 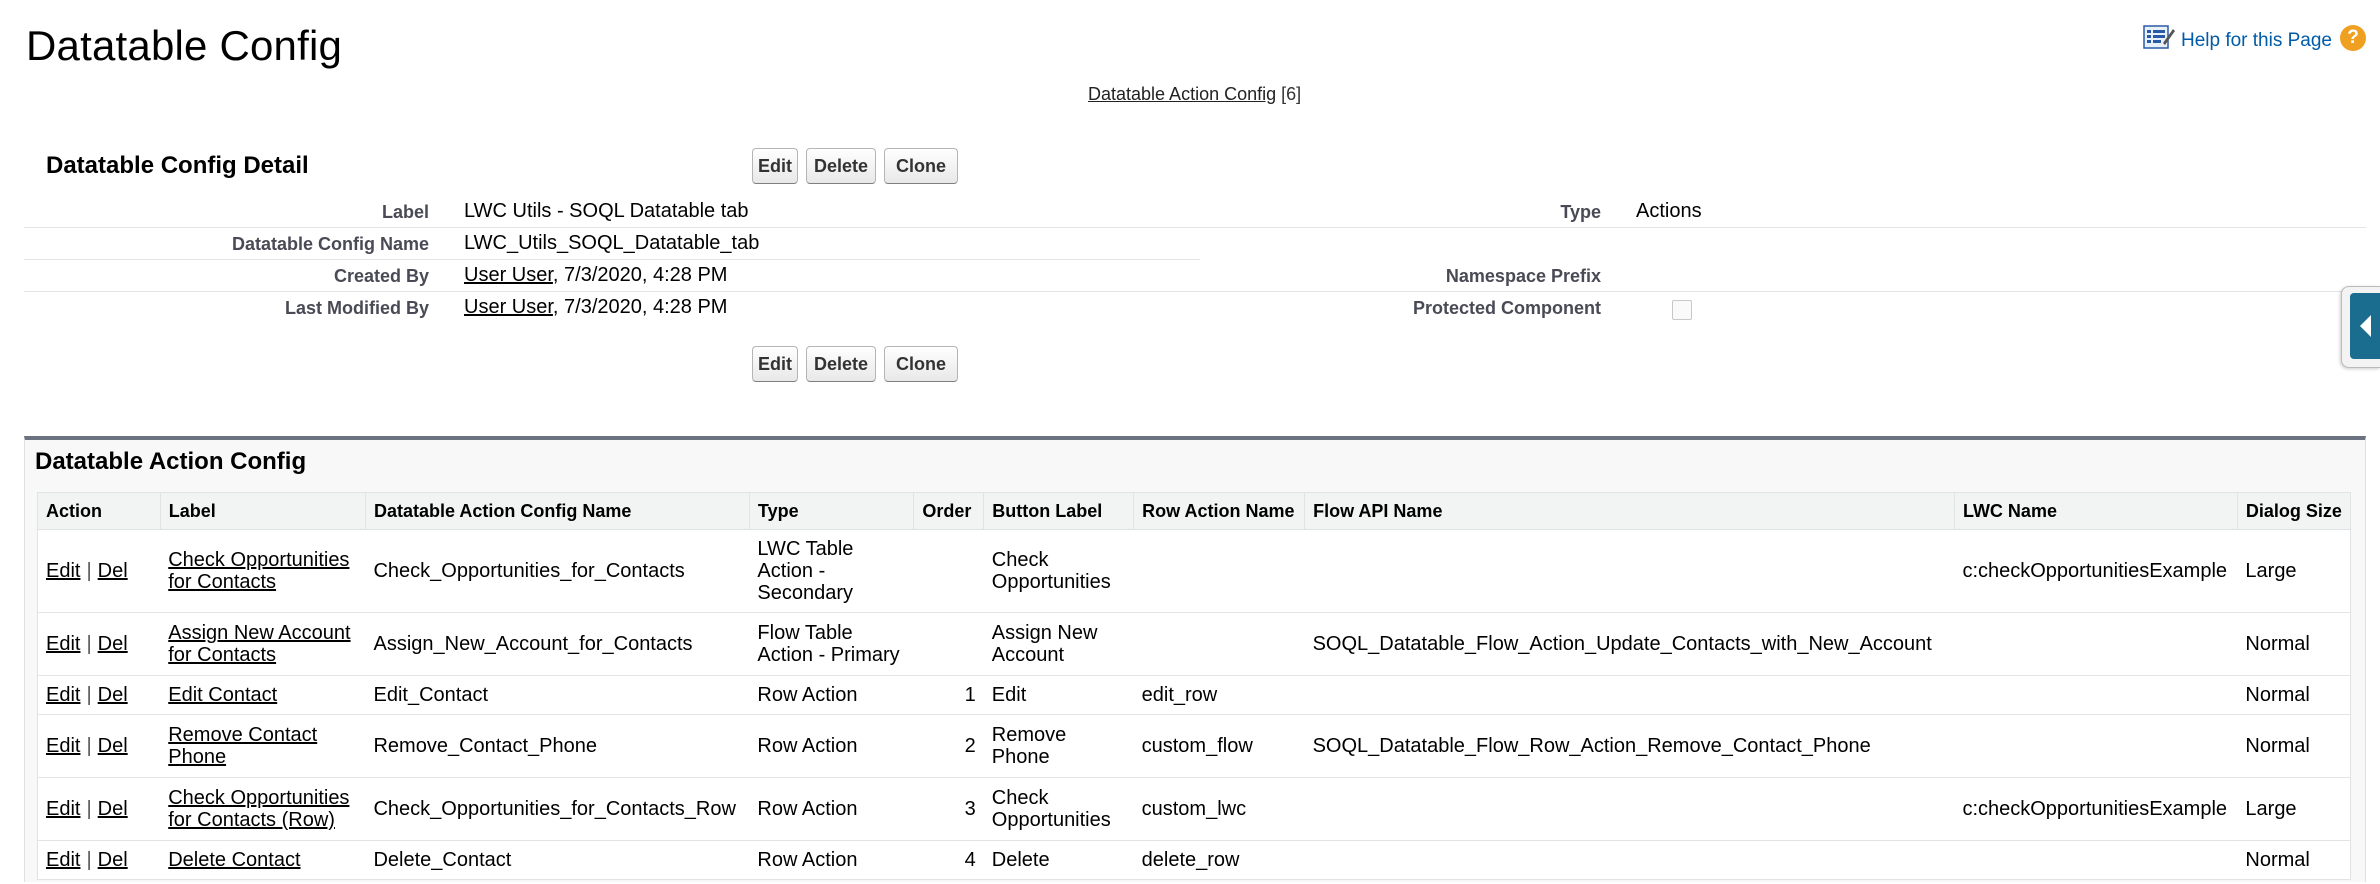 I want to click on top-button-group: Edit Delete Clone, so click(x=855, y=166).